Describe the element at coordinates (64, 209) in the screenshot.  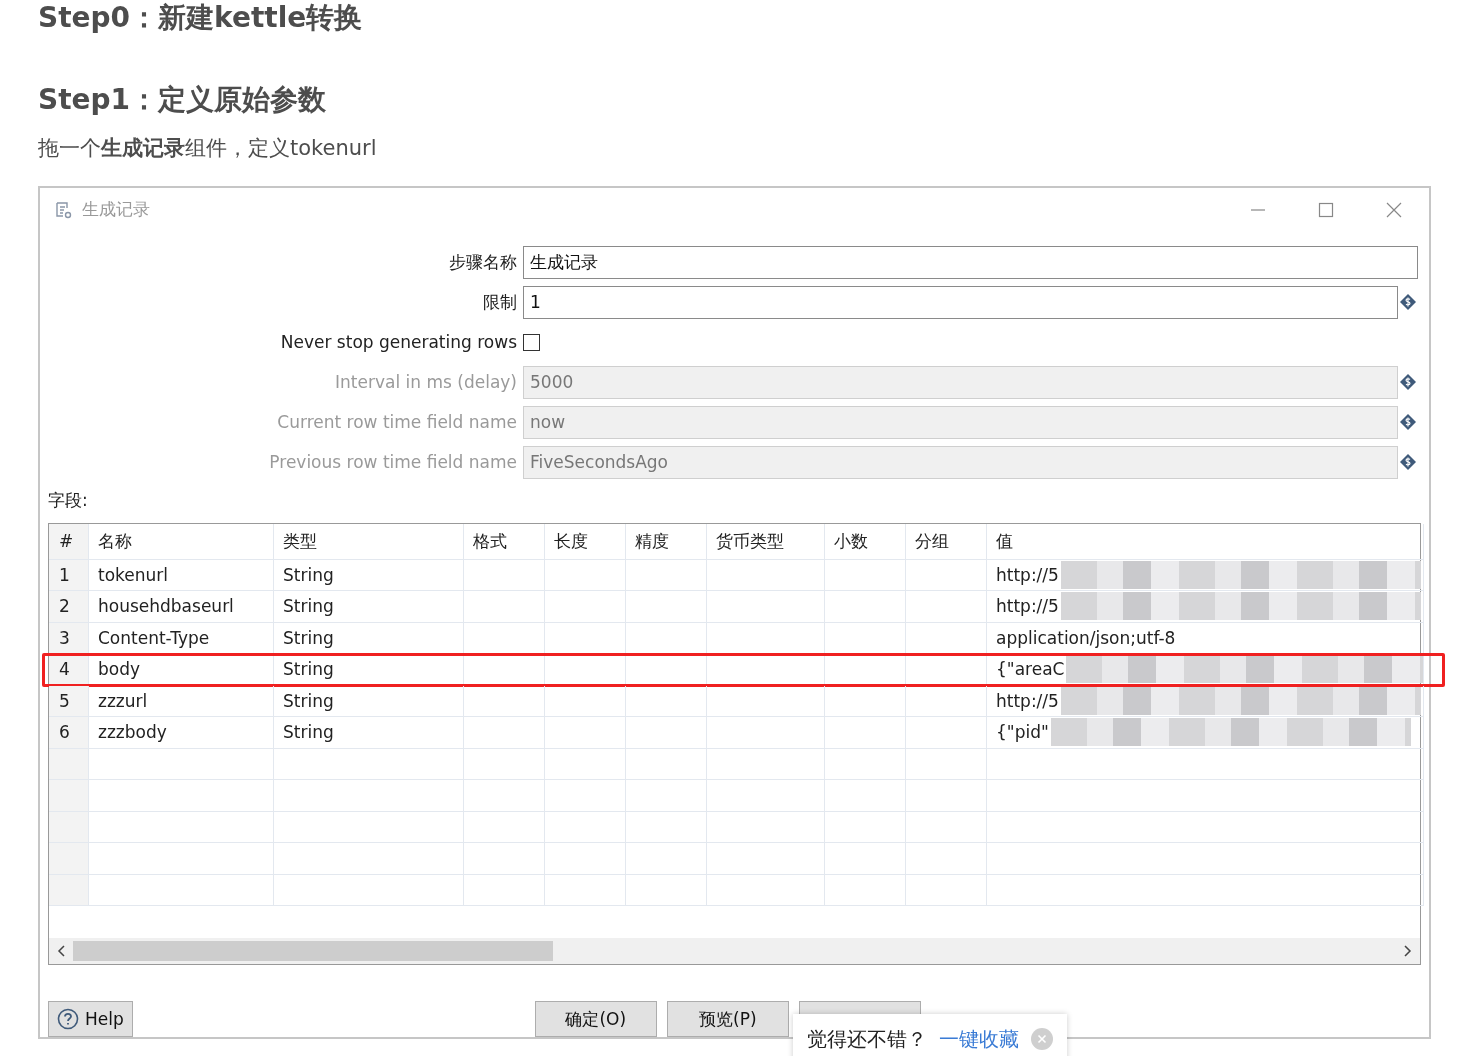
I see `list-icon` at that location.